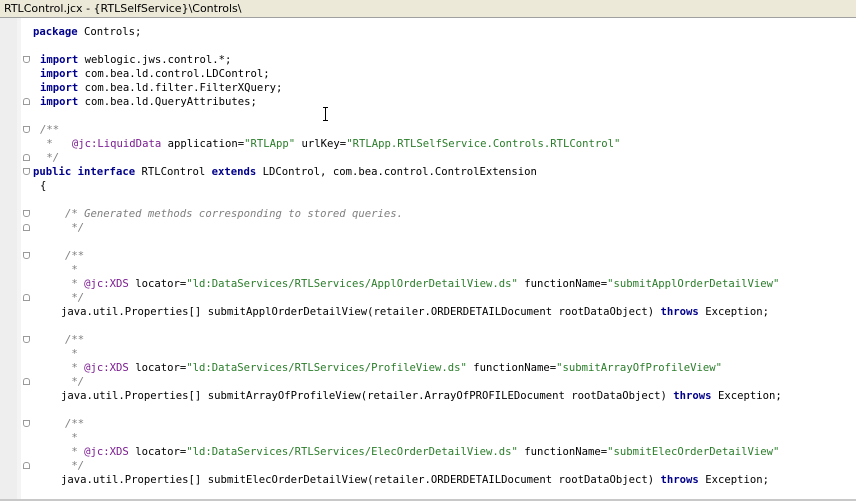  I want to click on code-line-open-brace: {, so click(43, 186).